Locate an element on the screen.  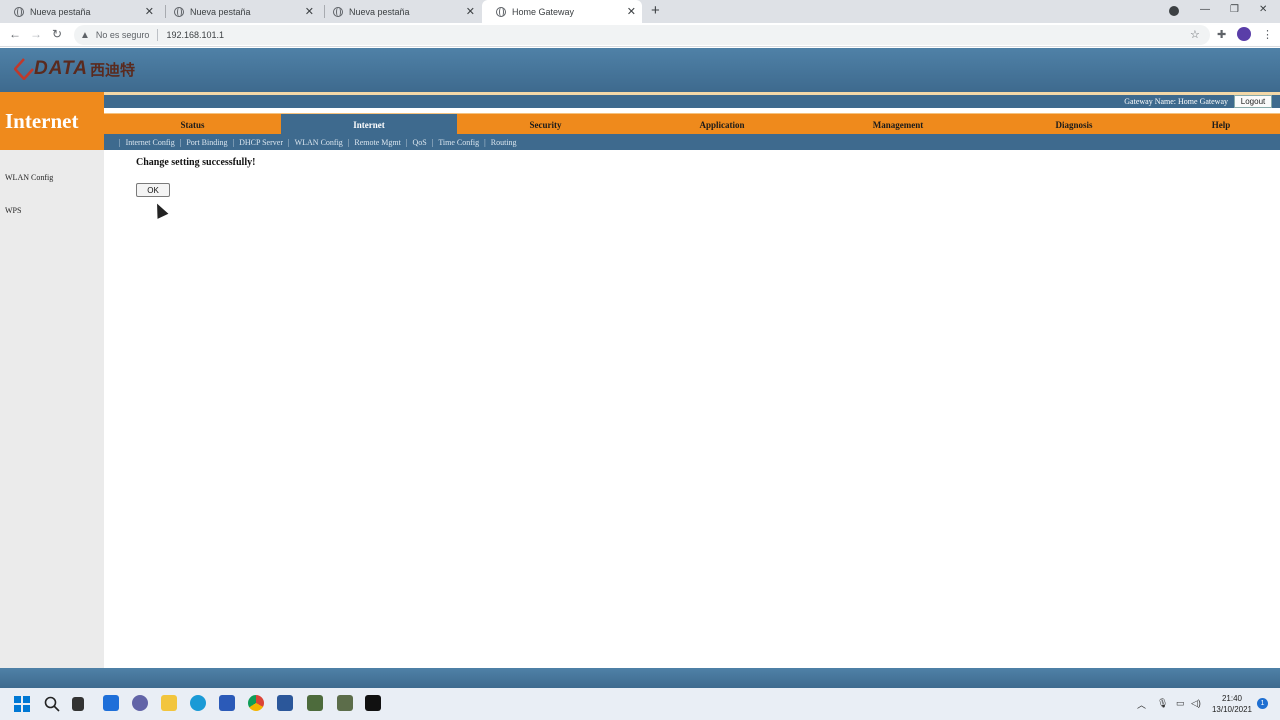
terminal-icon is located at coordinates (373, 703).